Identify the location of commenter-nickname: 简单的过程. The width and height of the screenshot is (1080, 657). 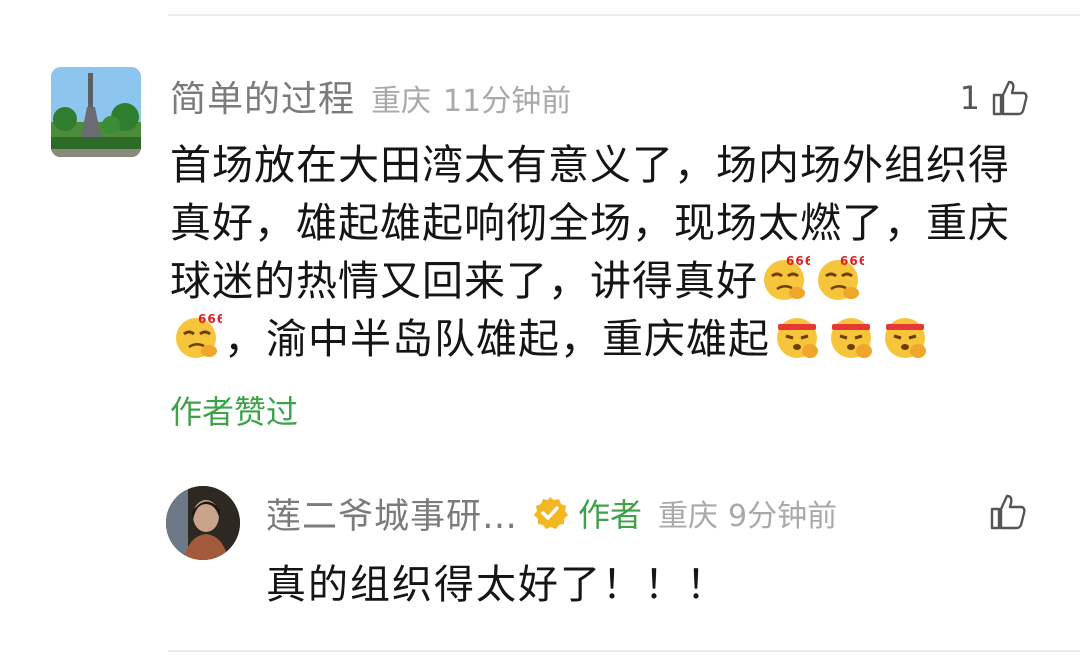
(262, 96).